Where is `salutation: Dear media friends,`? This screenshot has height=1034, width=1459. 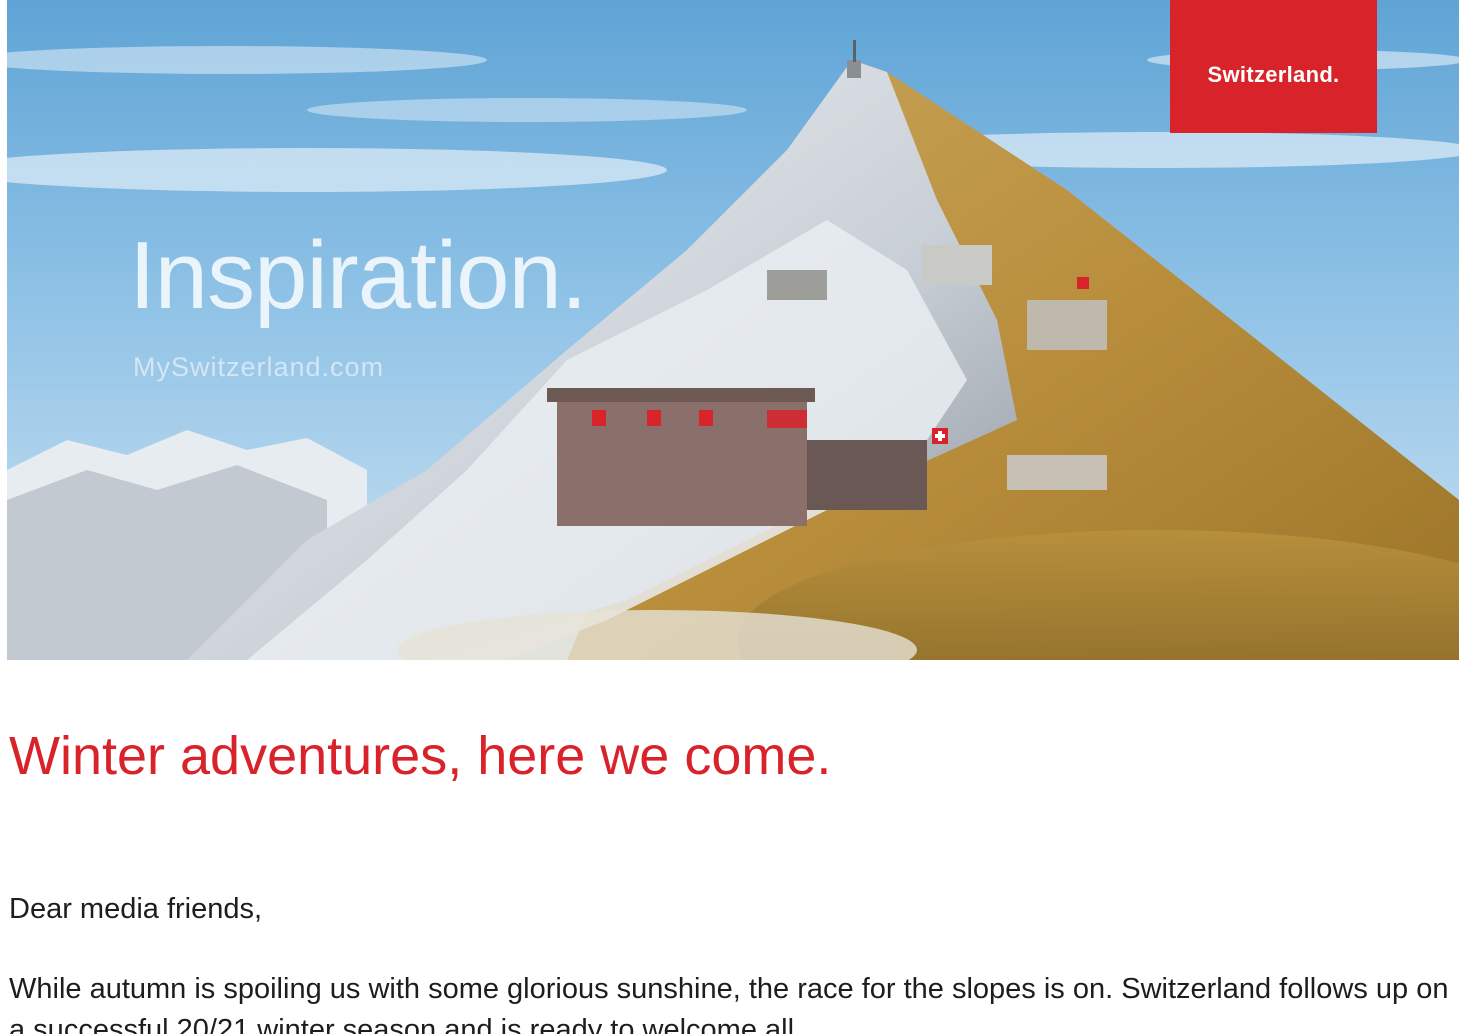
salutation: Dear media friends, is located at coordinates (136, 909).